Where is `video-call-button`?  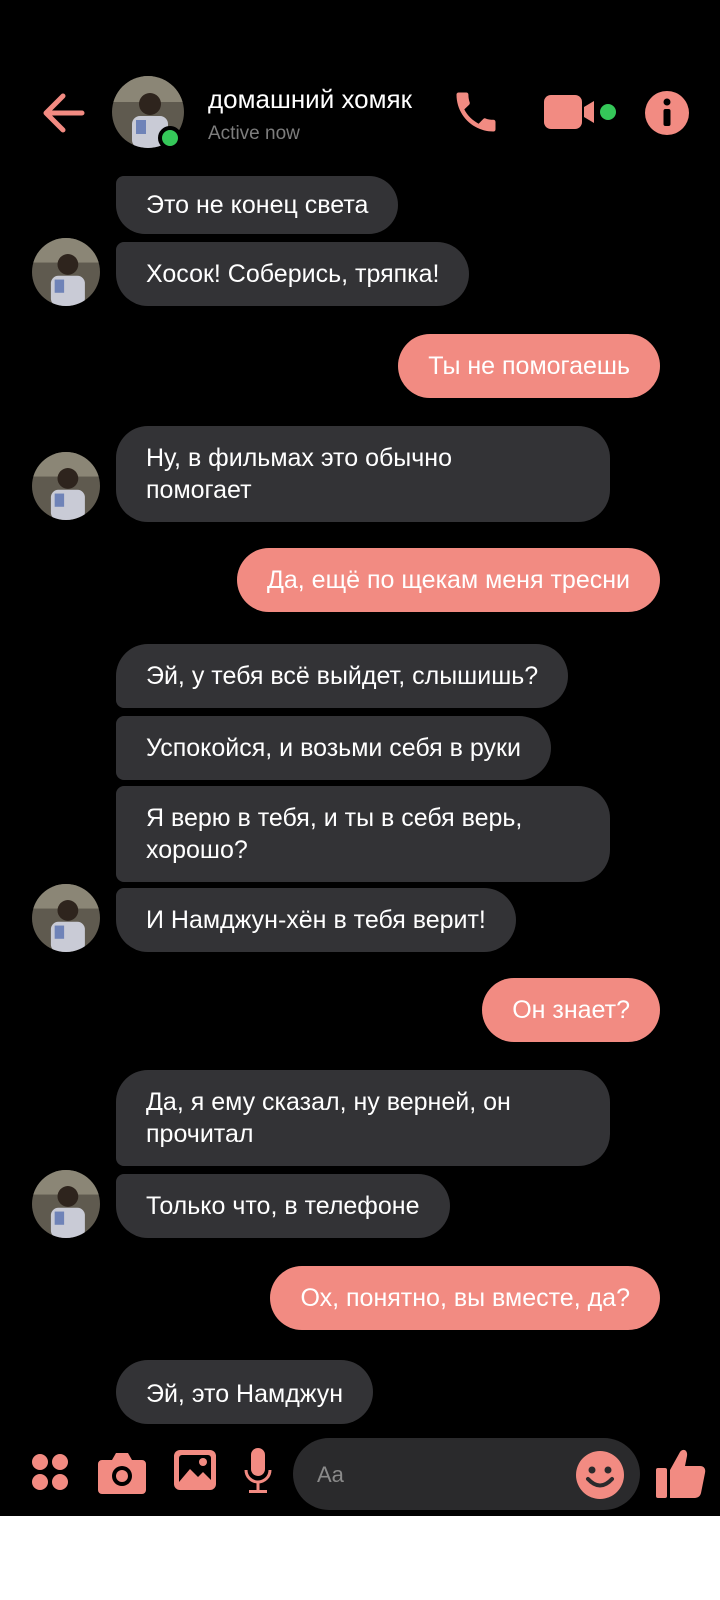 video-call-button is located at coordinates (580, 112).